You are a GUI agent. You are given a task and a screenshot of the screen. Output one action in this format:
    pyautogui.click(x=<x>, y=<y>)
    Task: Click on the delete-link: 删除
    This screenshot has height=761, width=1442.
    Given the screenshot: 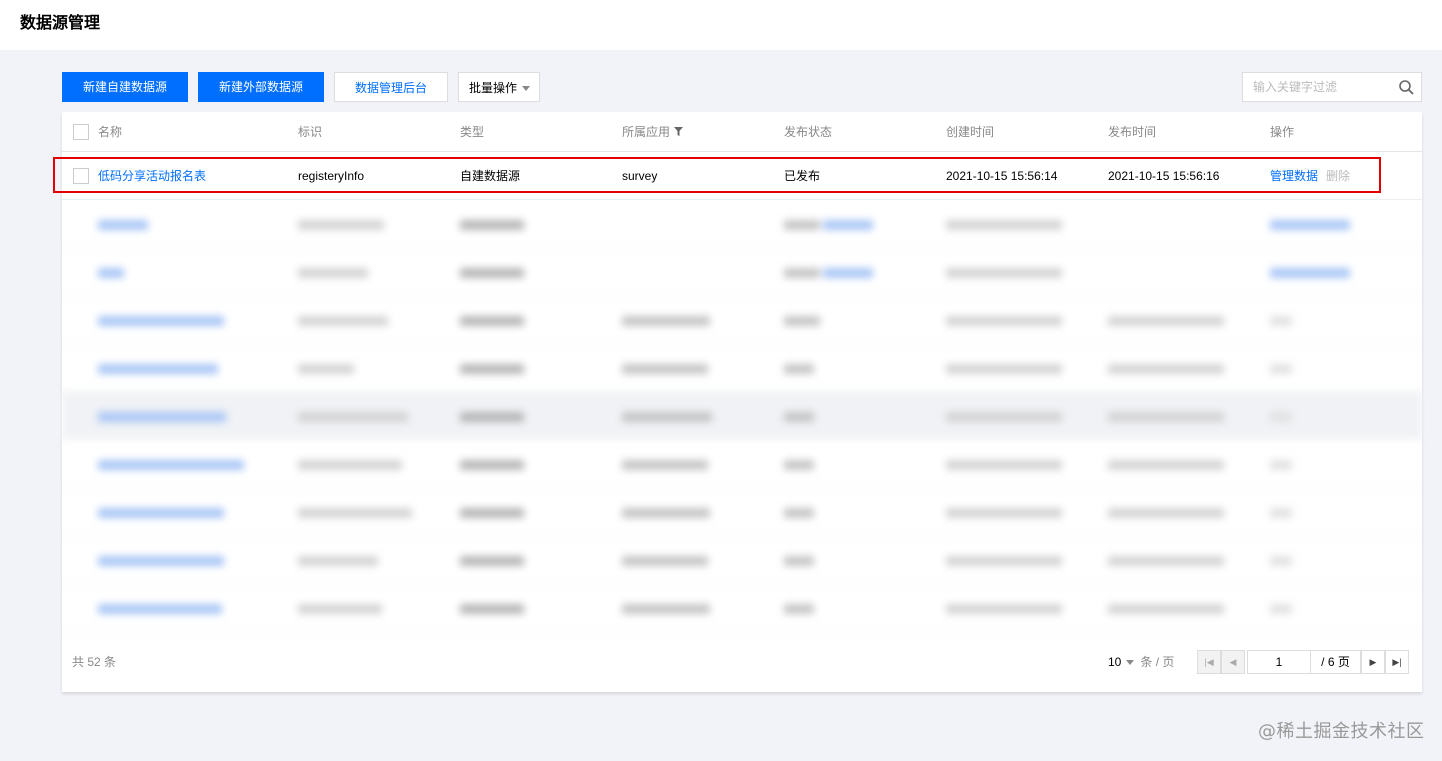 What is the action you would take?
    pyautogui.click(x=1338, y=176)
    